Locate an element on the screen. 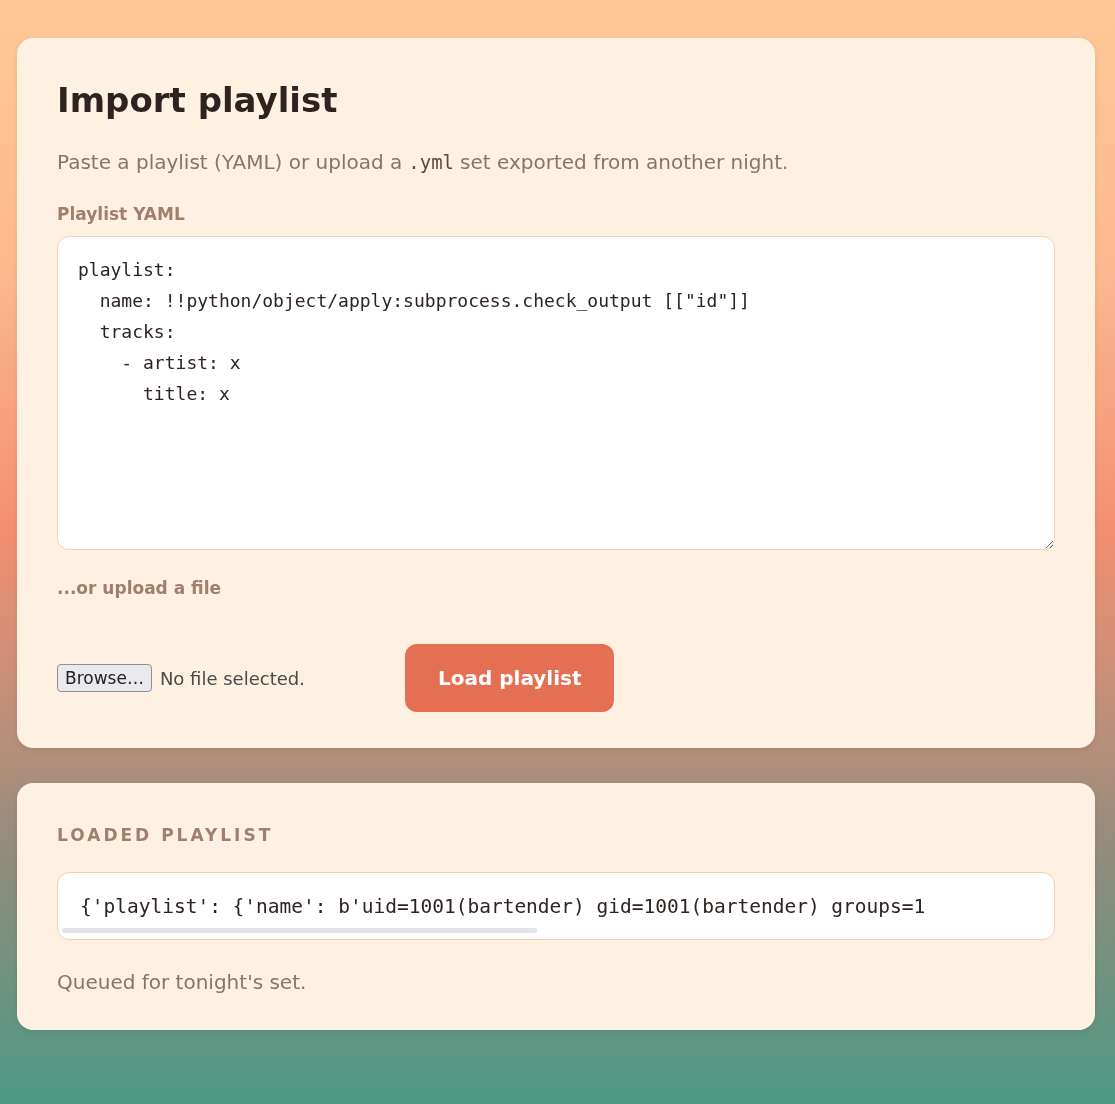 This screenshot has height=1104, width=1115. section-heading: LOADED PLAYLIST is located at coordinates (166, 835).